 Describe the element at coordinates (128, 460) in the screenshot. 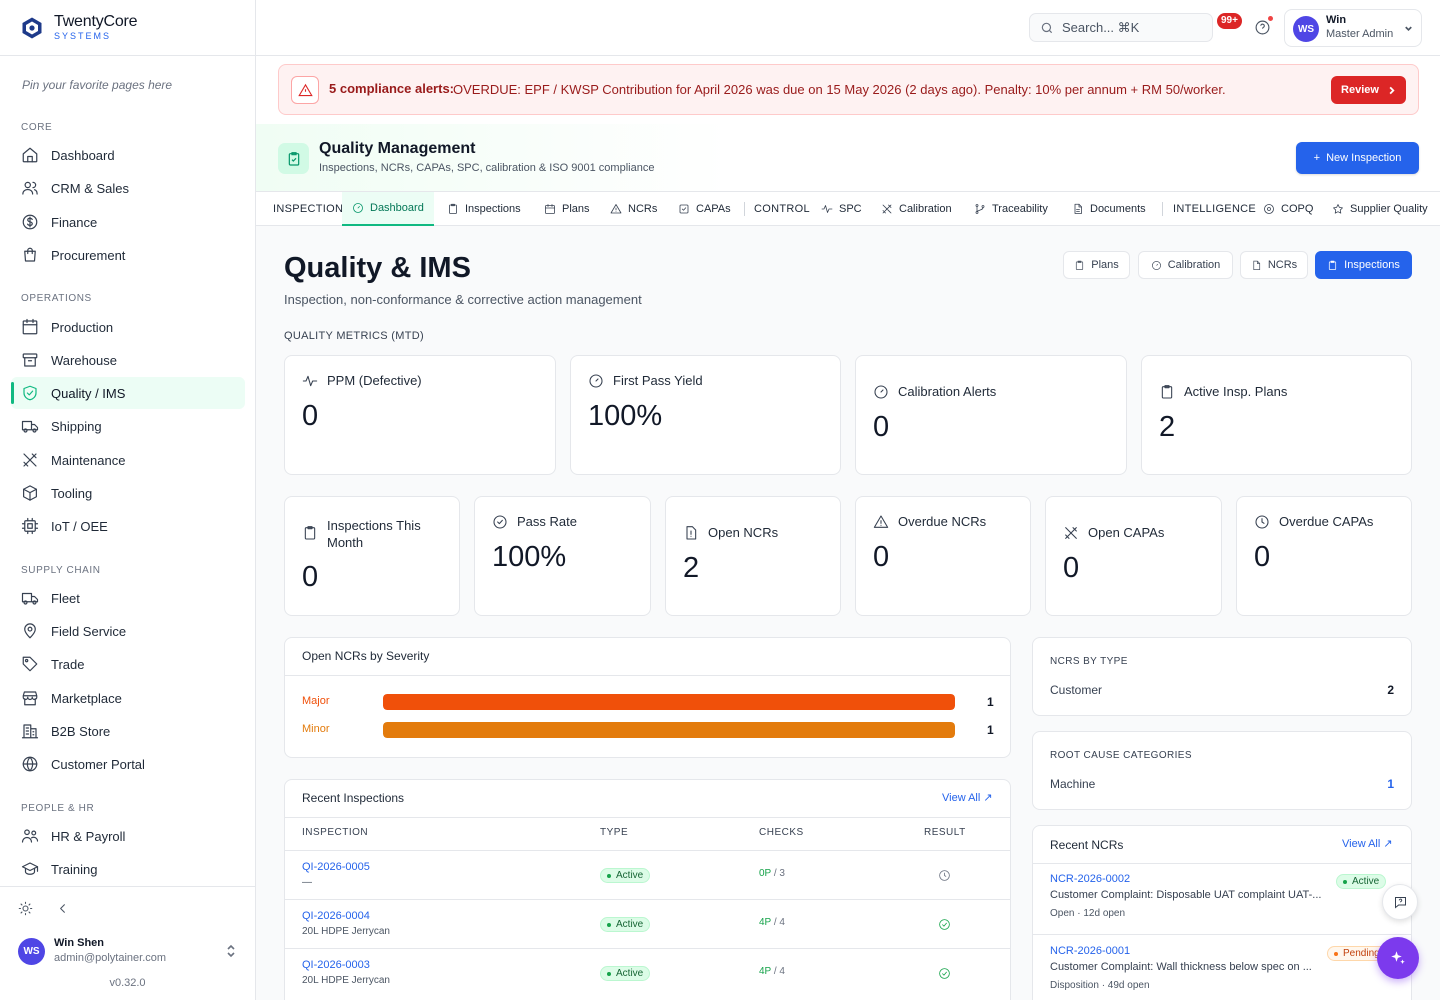

I see `sidebar-item-maintenance: Maintenance` at that location.